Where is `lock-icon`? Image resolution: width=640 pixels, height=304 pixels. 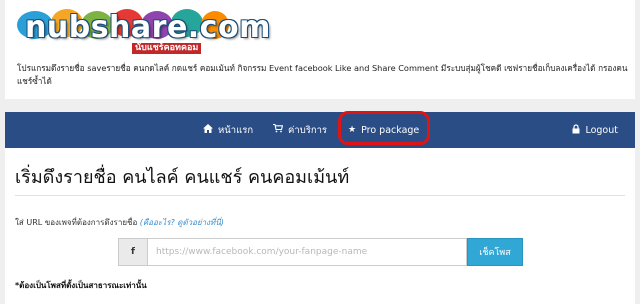 lock-icon is located at coordinates (576, 130).